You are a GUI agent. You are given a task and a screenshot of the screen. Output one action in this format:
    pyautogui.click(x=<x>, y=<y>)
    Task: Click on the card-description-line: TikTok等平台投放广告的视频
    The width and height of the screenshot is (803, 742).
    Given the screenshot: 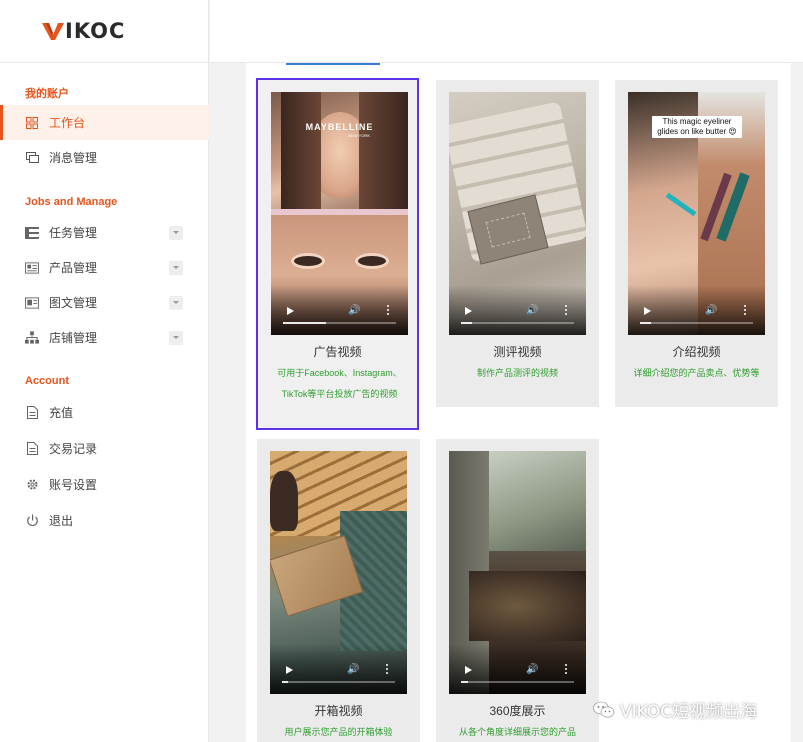 What is the action you would take?
    pyautogui.click(x=339, y=394)
    